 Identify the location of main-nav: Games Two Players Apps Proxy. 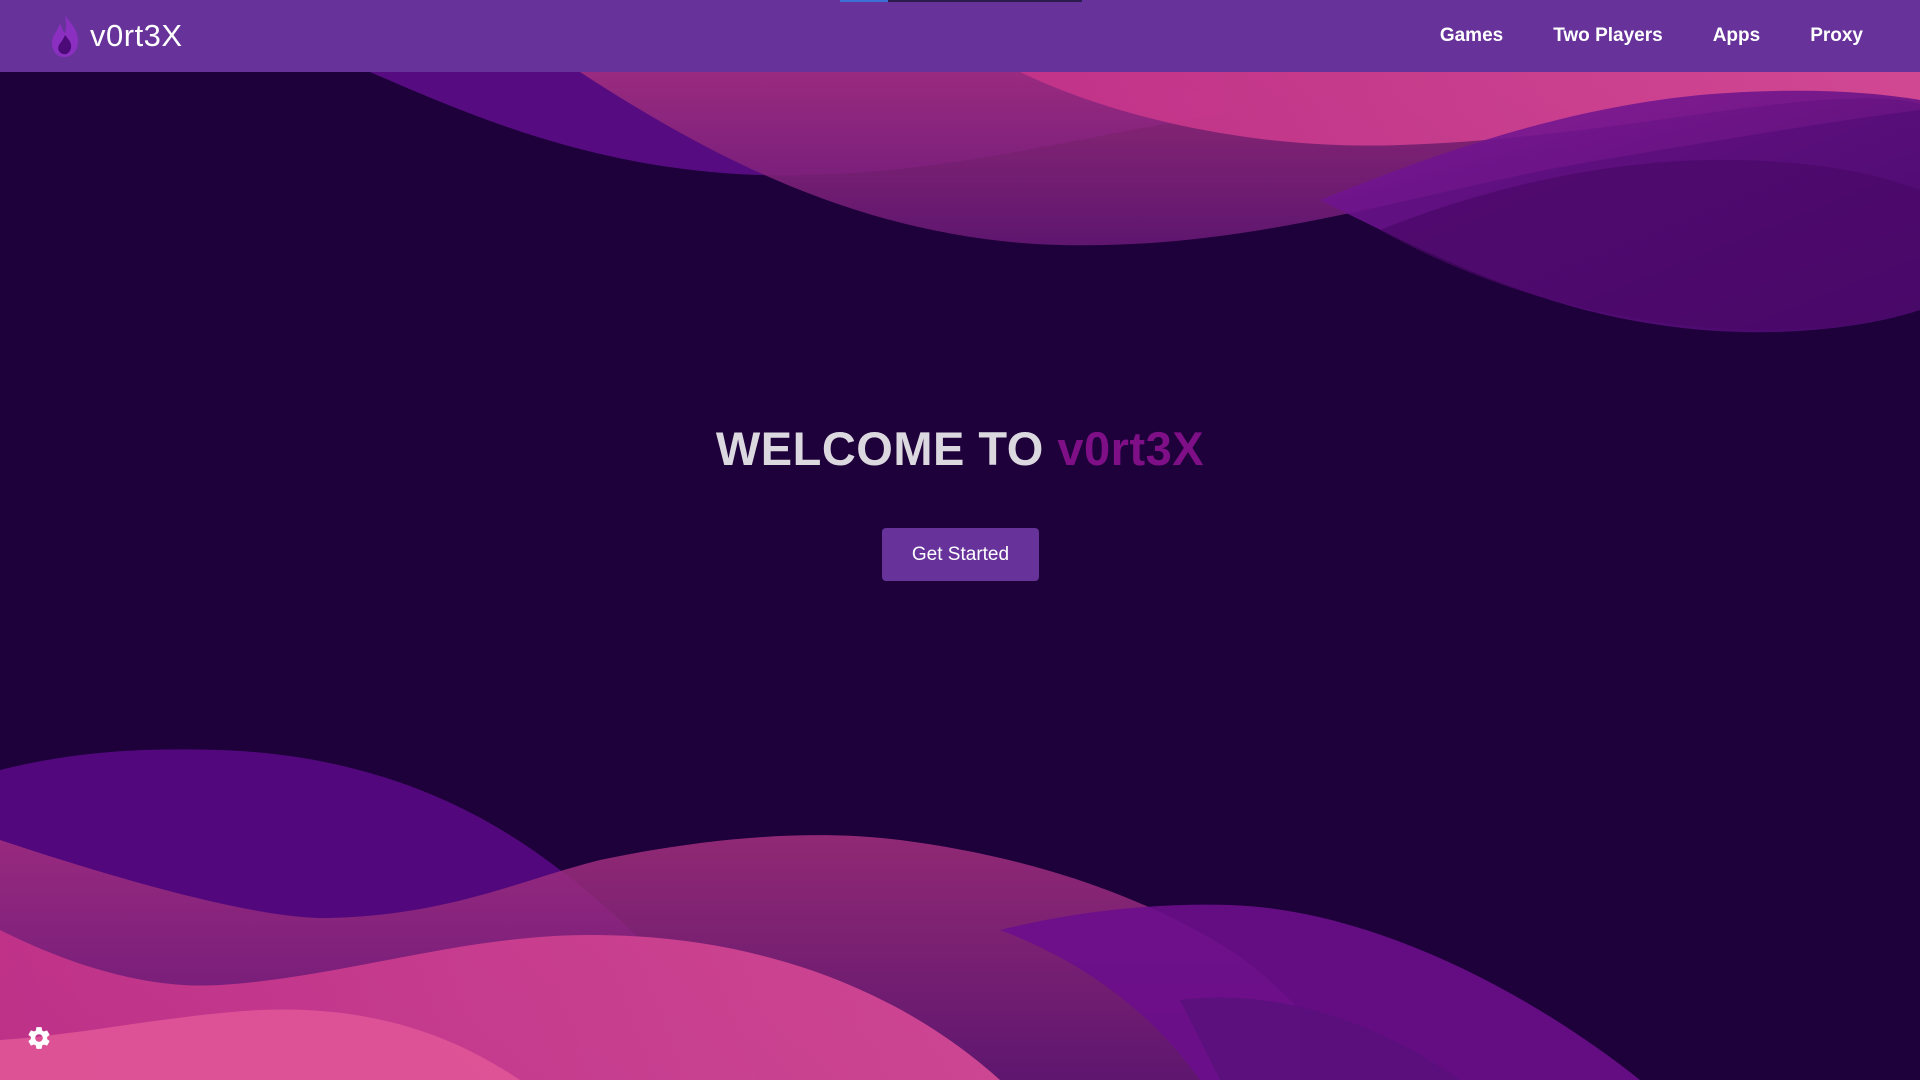
(1651, 36).